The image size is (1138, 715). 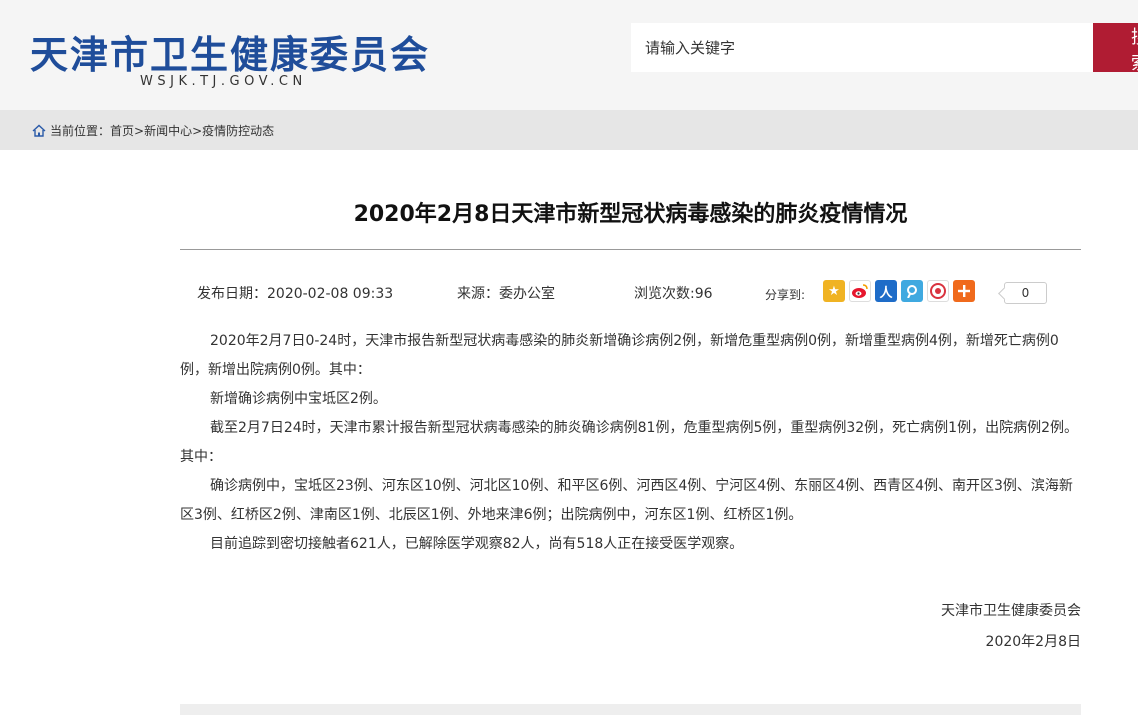 What do you see at coordinates (899, 291) in the screenshot?
I see `share-icons: ★ 人` at bounding box center [899, 291].